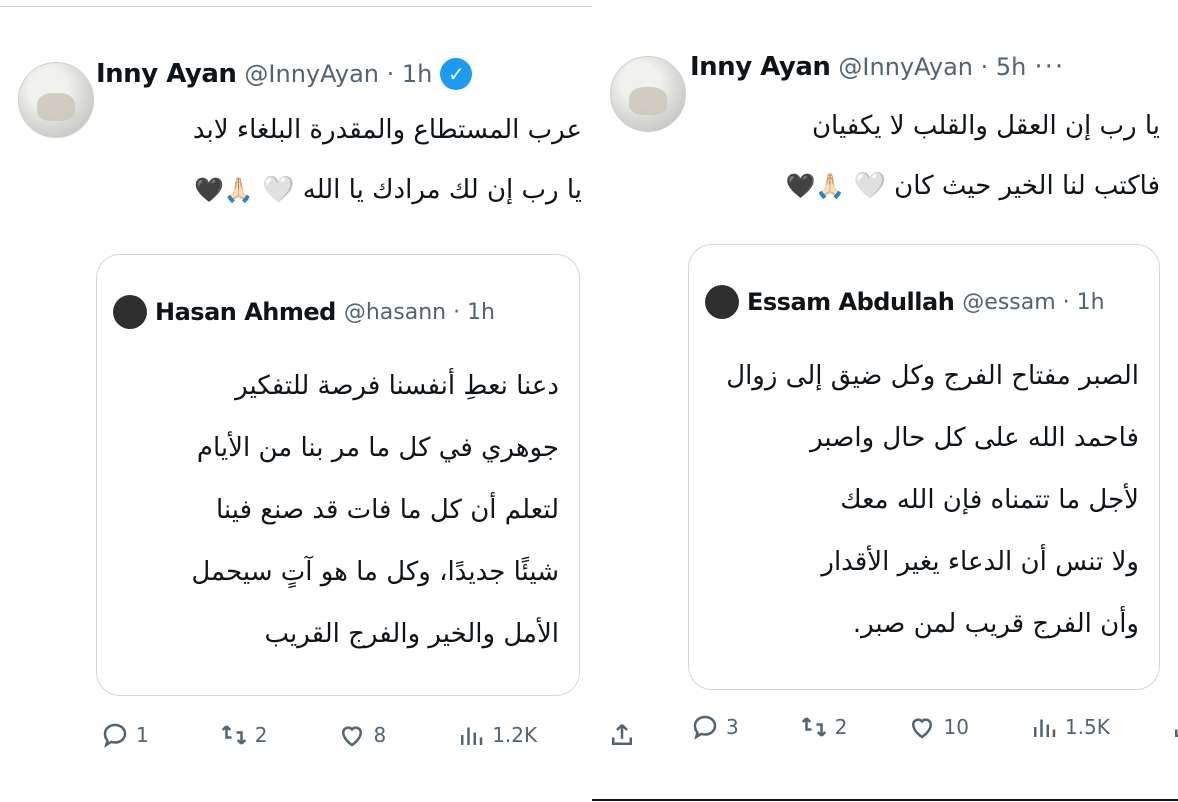 This screenshot has width=1178, height=802. I want to click on action-bar: 3 2 10 1.5K, so click(934, 727).